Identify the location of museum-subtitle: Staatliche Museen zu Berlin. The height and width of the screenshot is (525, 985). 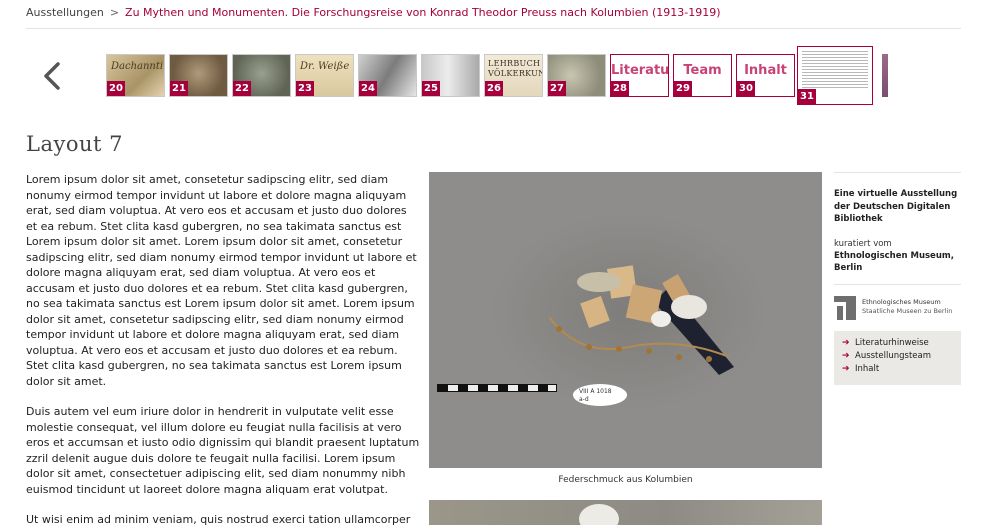
(907, 310).